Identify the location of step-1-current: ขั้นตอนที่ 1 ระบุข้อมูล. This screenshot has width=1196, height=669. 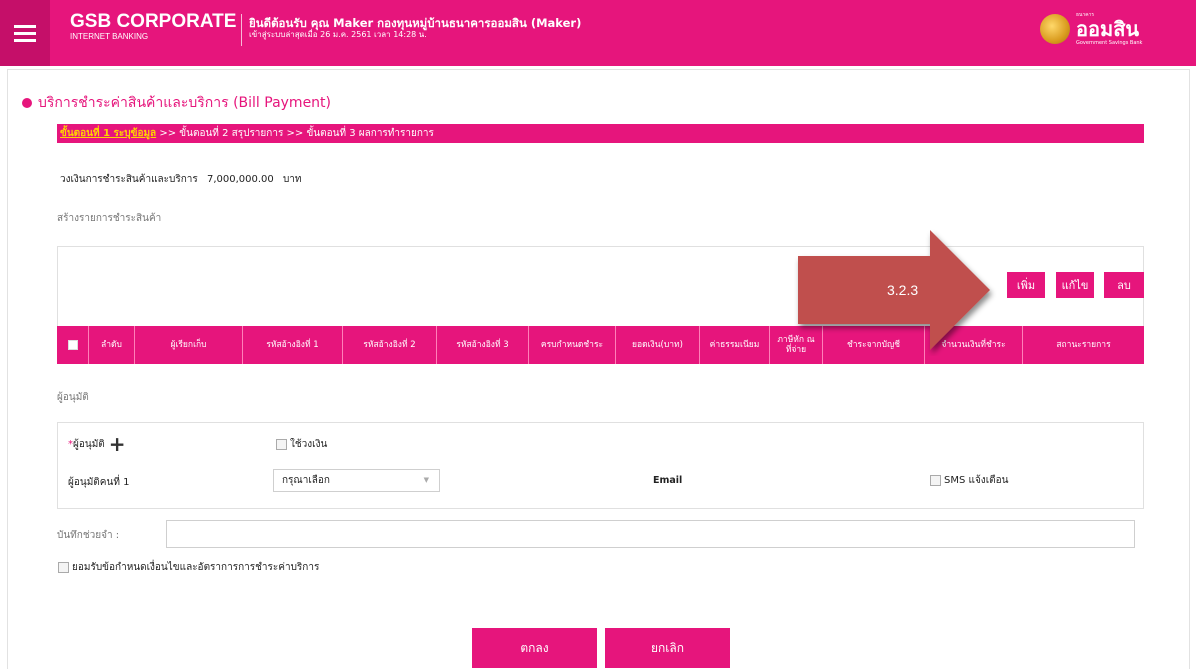
(108, 133).